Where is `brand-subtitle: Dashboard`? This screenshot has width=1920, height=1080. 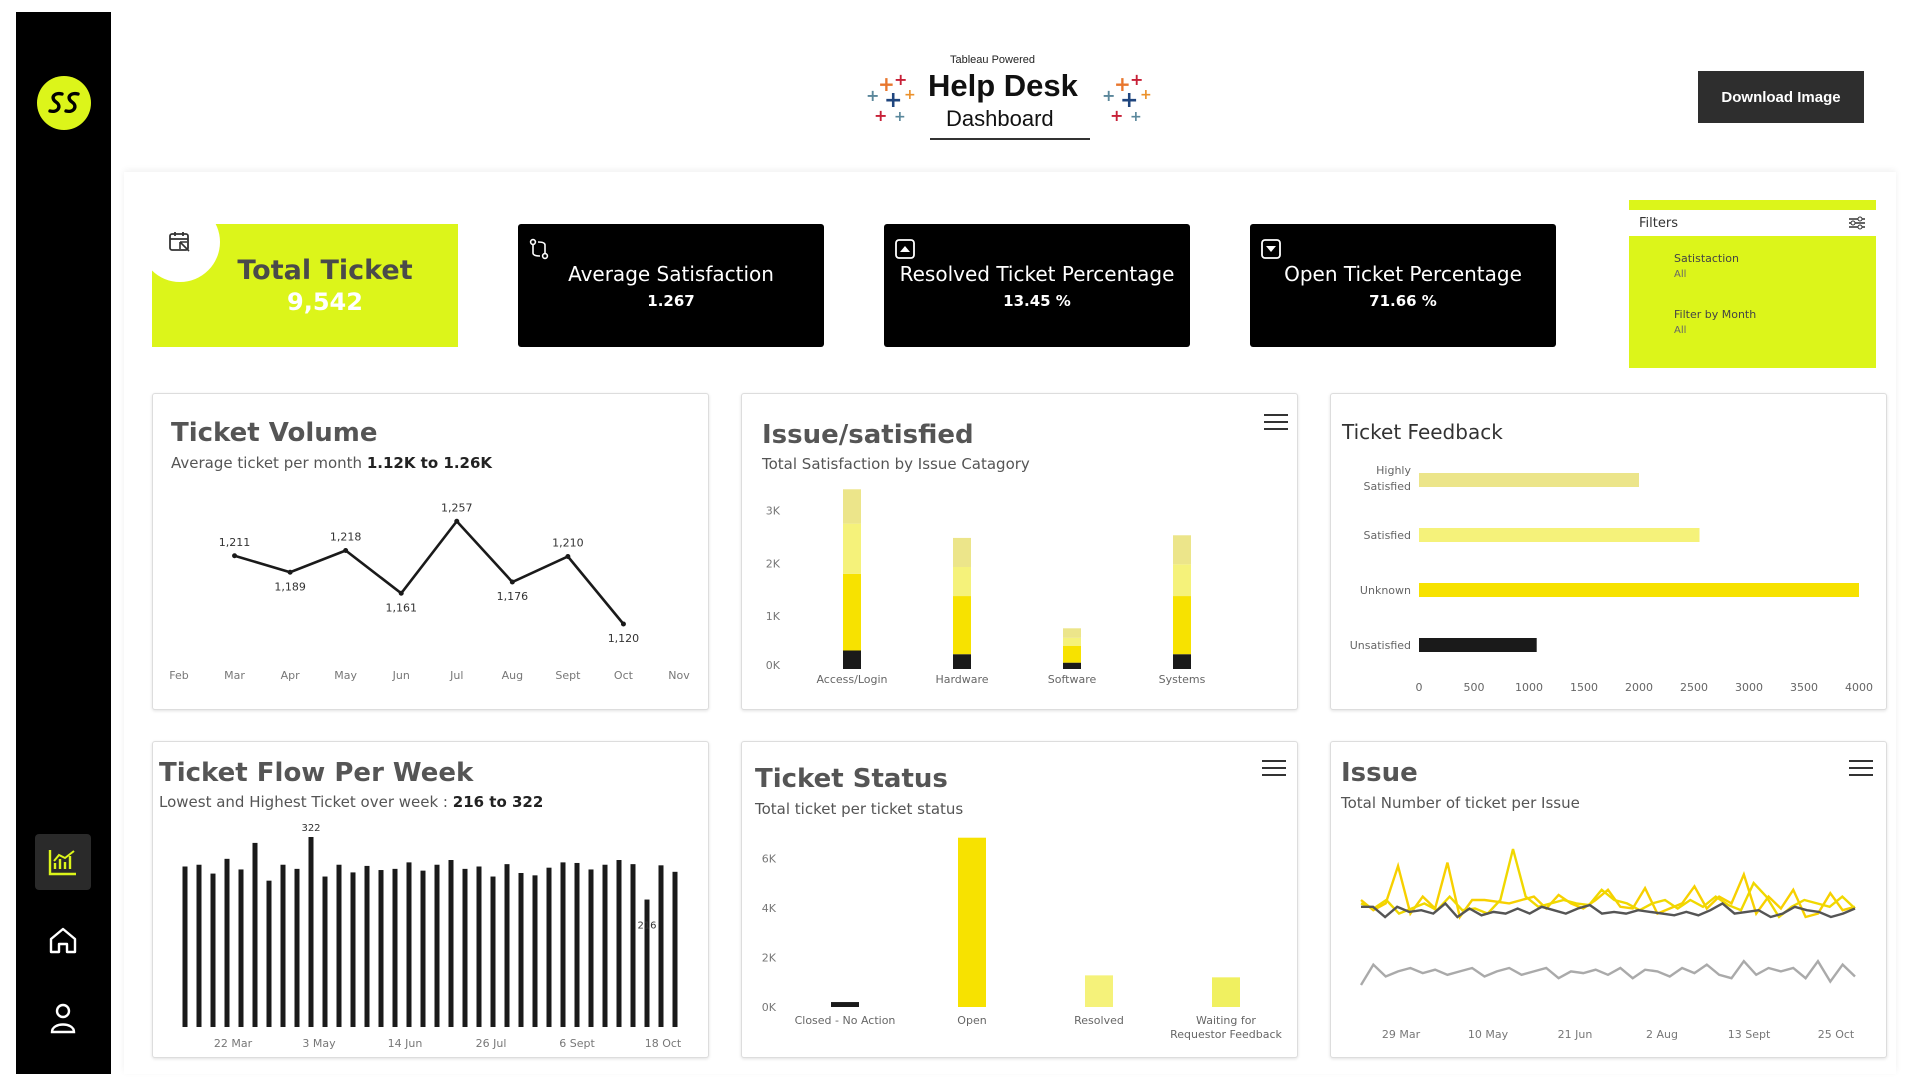 brand-subtitle: Dashboard is located at coordinates (1000, 118).